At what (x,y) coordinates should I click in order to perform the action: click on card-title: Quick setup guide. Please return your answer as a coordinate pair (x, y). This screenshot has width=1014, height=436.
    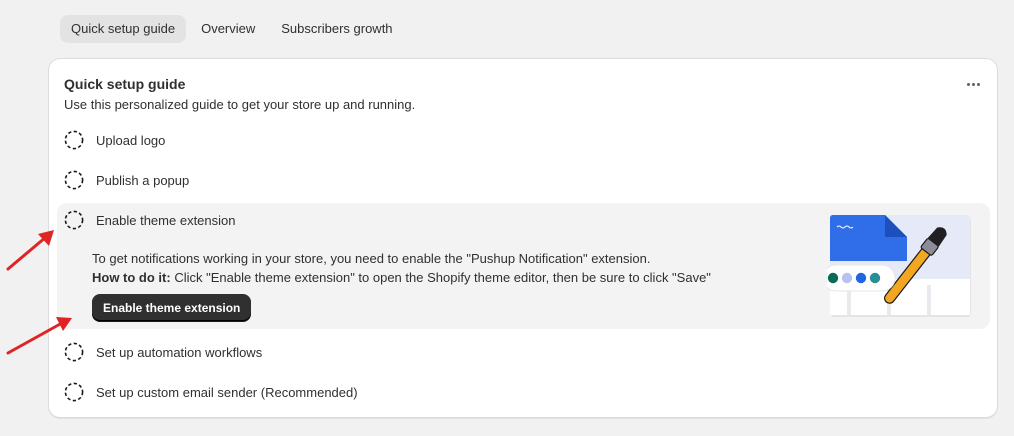
    Looking at the image, I should click on (125, 84).